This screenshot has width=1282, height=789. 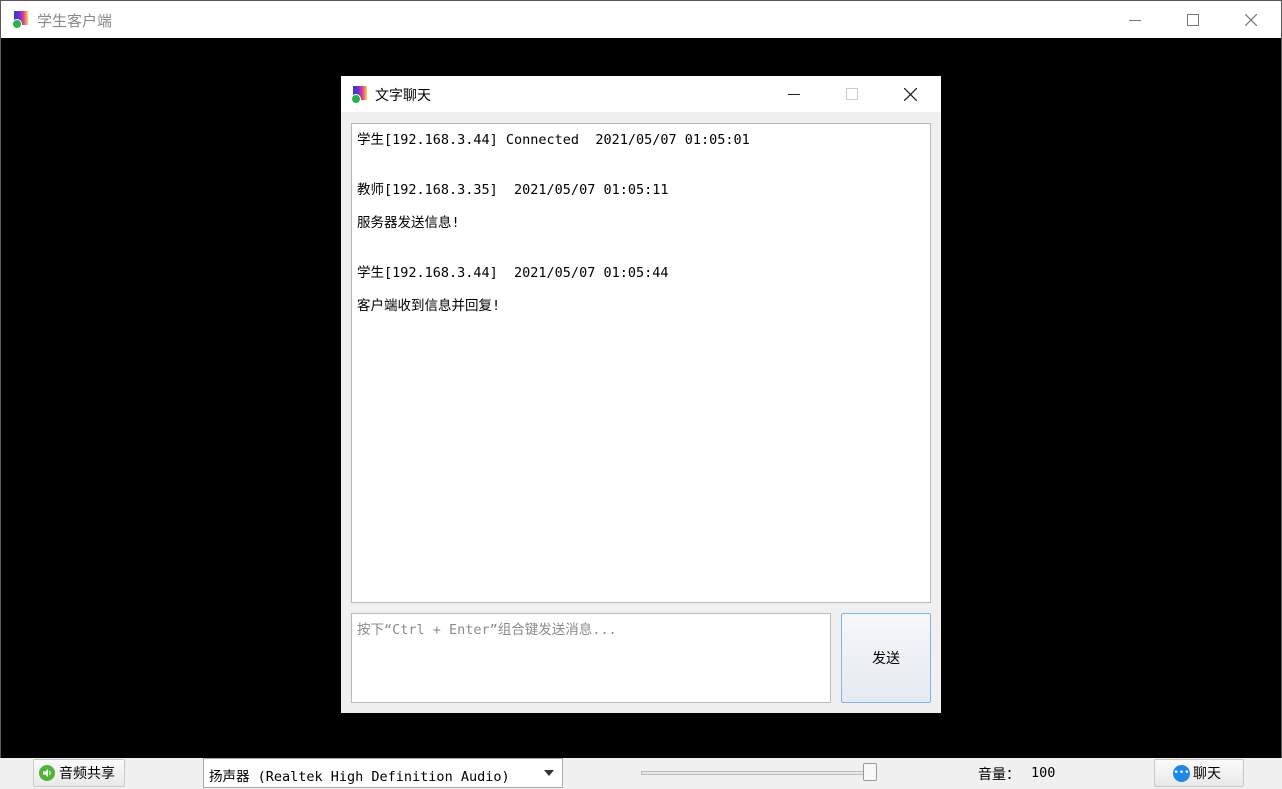 What do you see at coordinates (641, 19) in the screenshot?
I see `window-titlebar: 学生客户端` at bounding box center [641, 19].